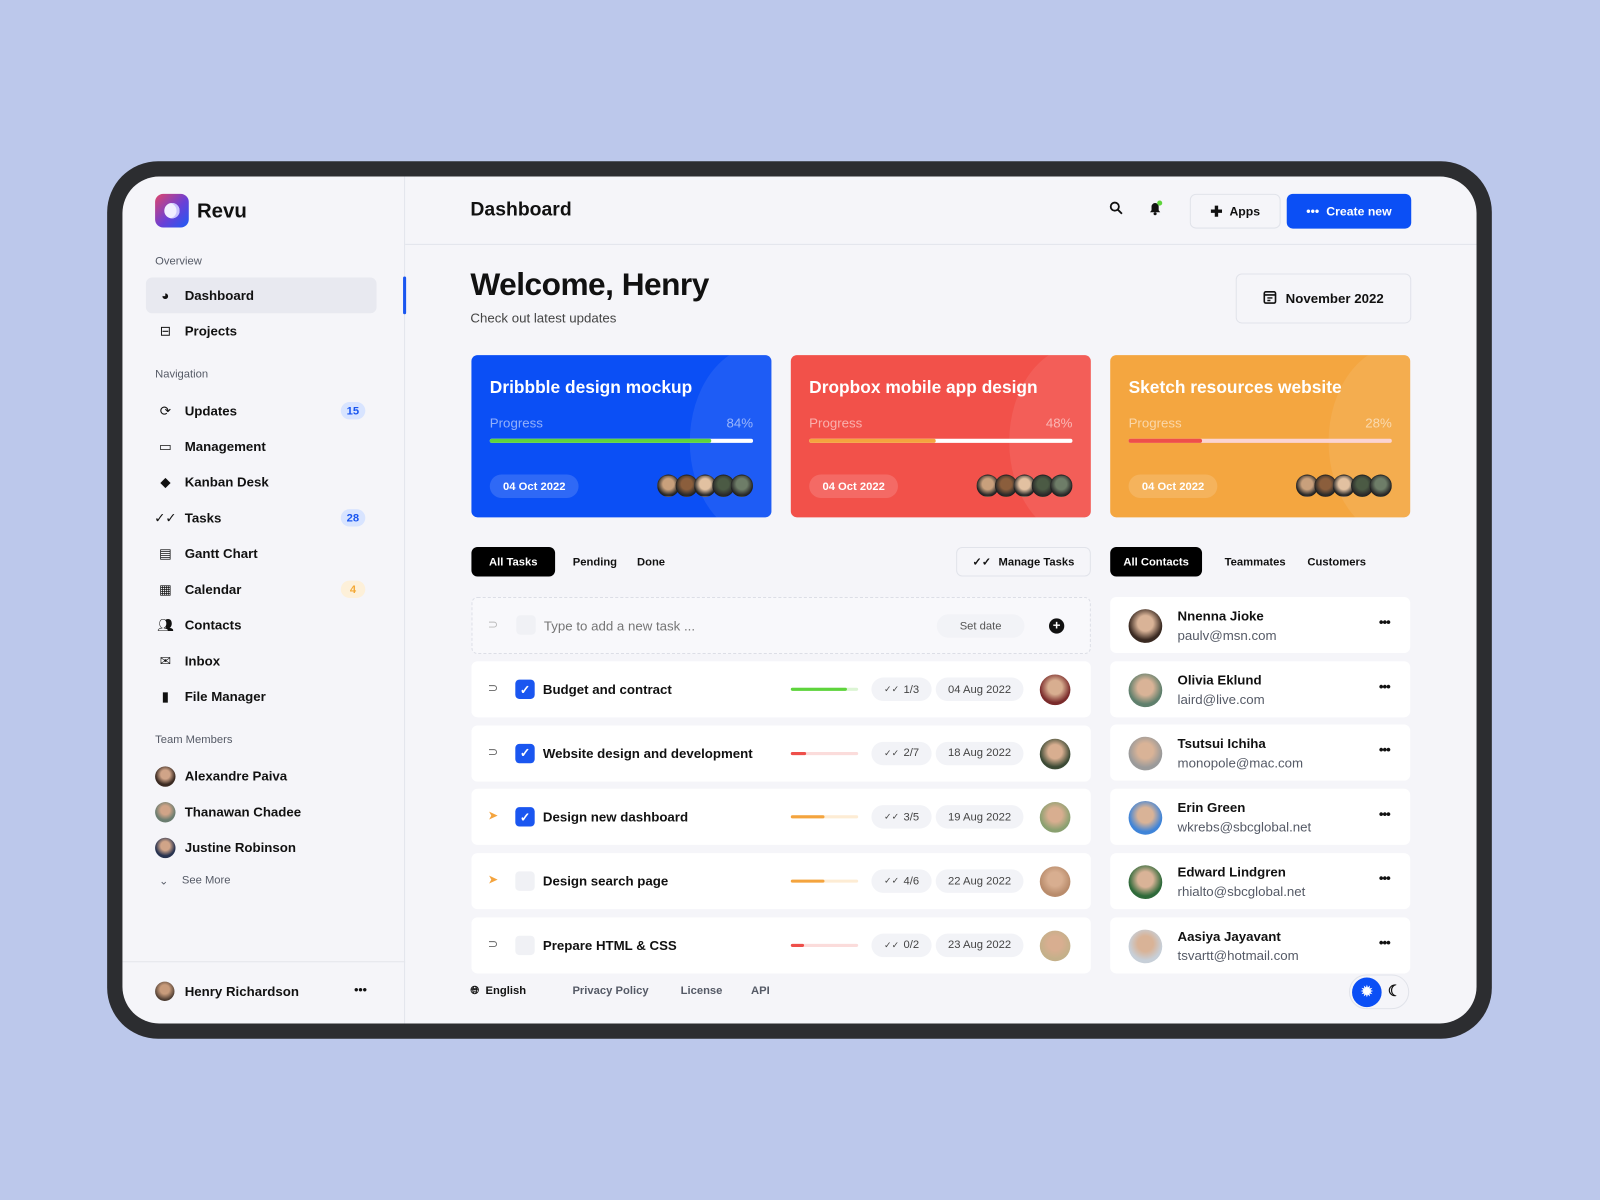 This screenshot has height=1200, width=1600. Describe the element at coordinates (781, 689) in the screenshot. I see `task-row: ⊃ ✓ Budget and contract ✓✓ 1/3 04 Aug 2022` at that location.